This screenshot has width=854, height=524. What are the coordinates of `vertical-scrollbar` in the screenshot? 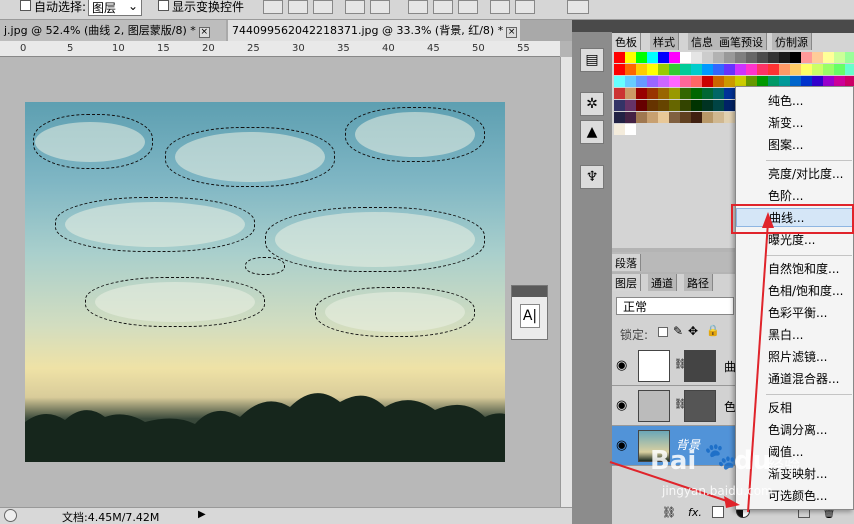 It's located at (566, 282).